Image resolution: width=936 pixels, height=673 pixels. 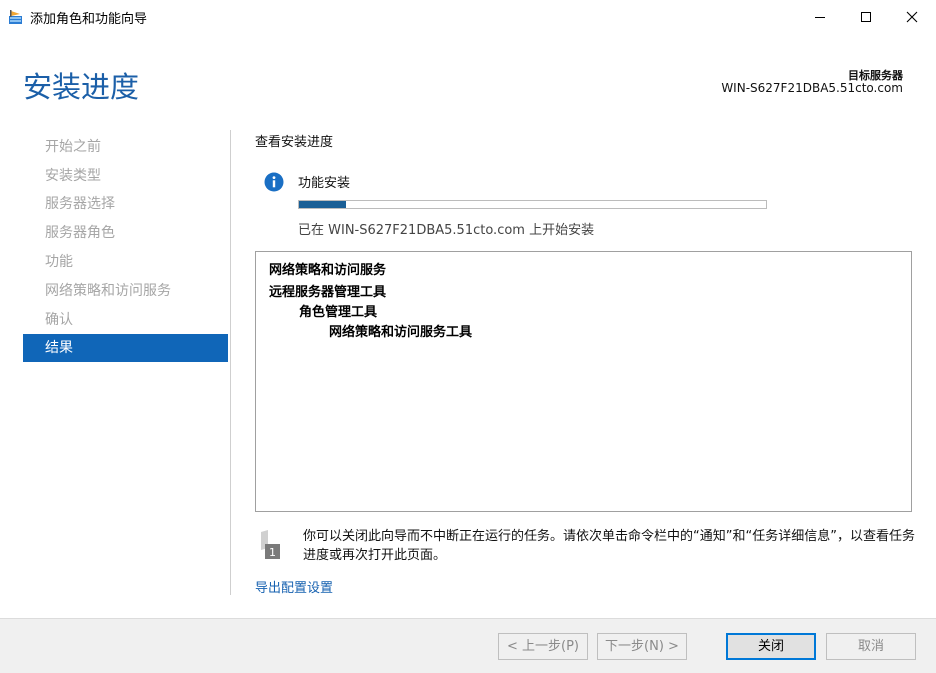 I want to click on nav-step-server-roles: 服务器角色, so click(x=125, y=233).